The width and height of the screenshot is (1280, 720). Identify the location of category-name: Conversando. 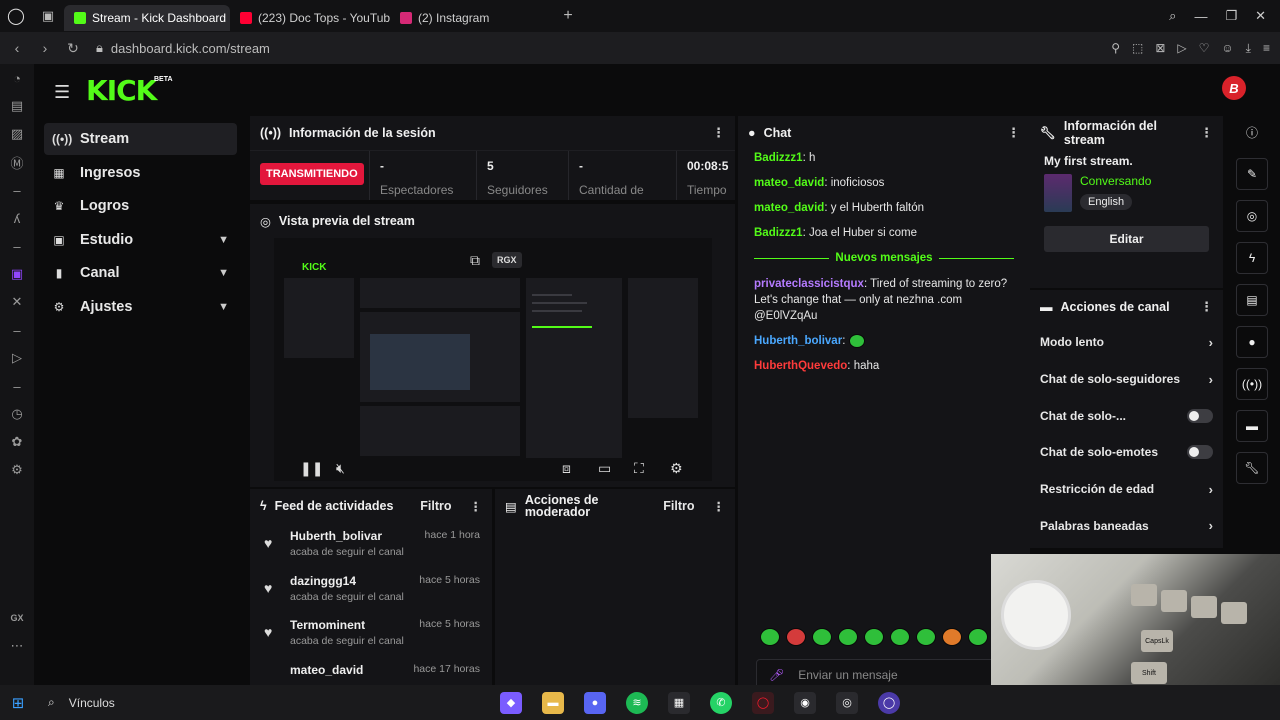
(1115, 181).